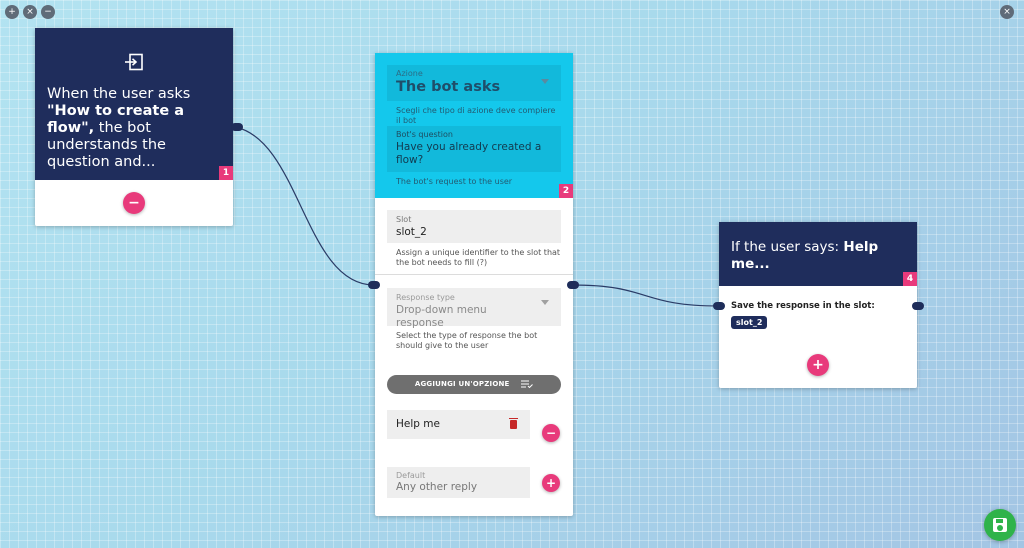 The height and width of the screenshot is (548, 1024). I want to click on add-button: +, so click(818, 365).